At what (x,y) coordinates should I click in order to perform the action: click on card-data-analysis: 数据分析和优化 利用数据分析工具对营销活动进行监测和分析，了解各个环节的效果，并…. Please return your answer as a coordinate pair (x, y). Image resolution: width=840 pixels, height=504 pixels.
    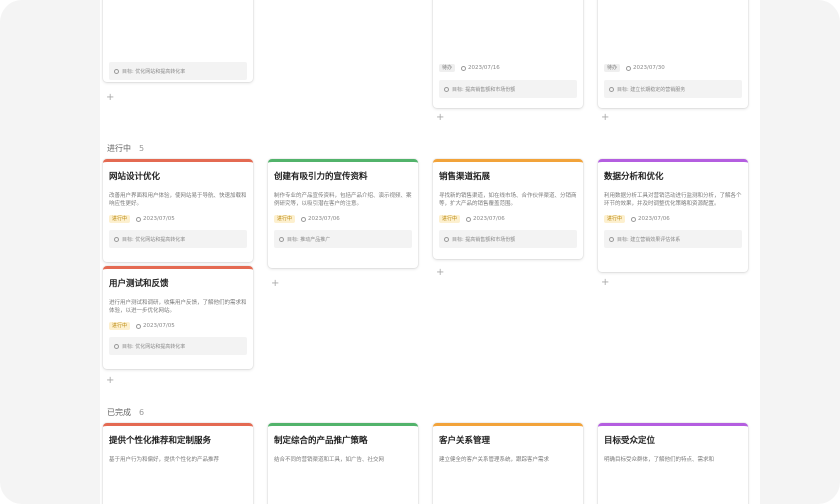
    Looking at the image, I should click on (673, 215).